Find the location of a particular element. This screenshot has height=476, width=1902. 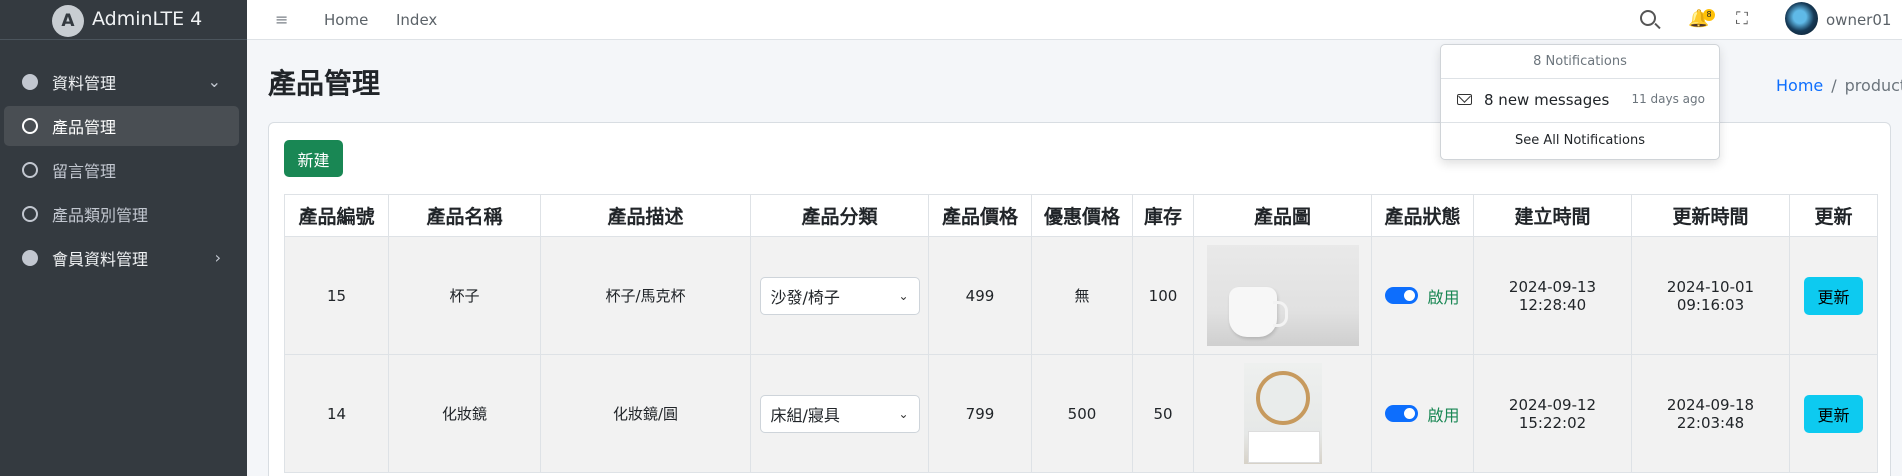

column-header: 產品圖 is located at coordinates (1282, 215).